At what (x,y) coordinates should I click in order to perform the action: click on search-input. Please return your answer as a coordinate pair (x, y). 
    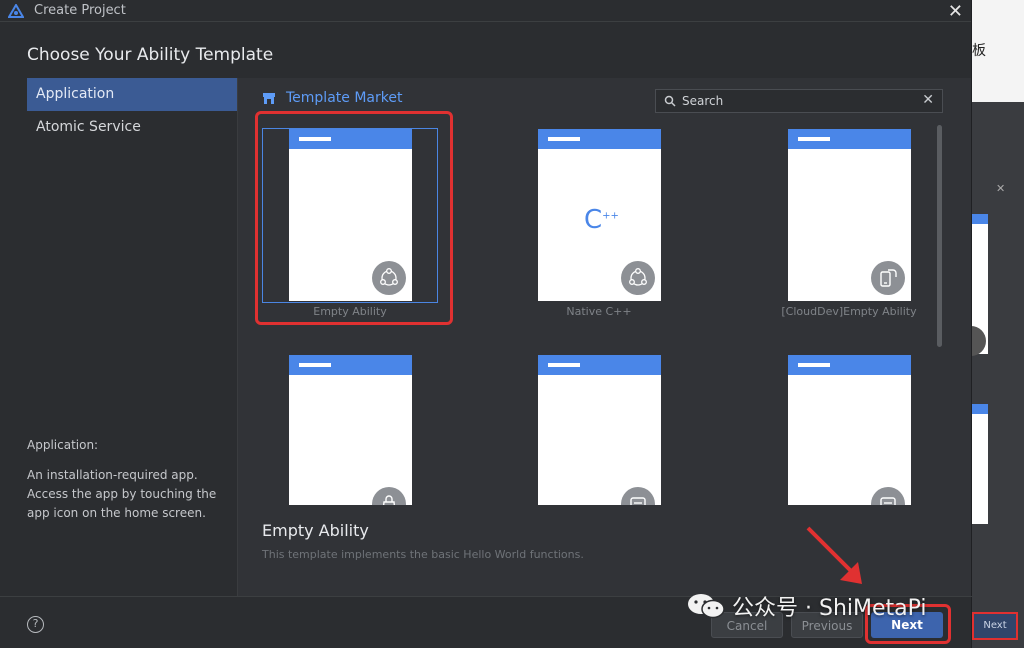
    Looking at the image, I should click on (797, 101).